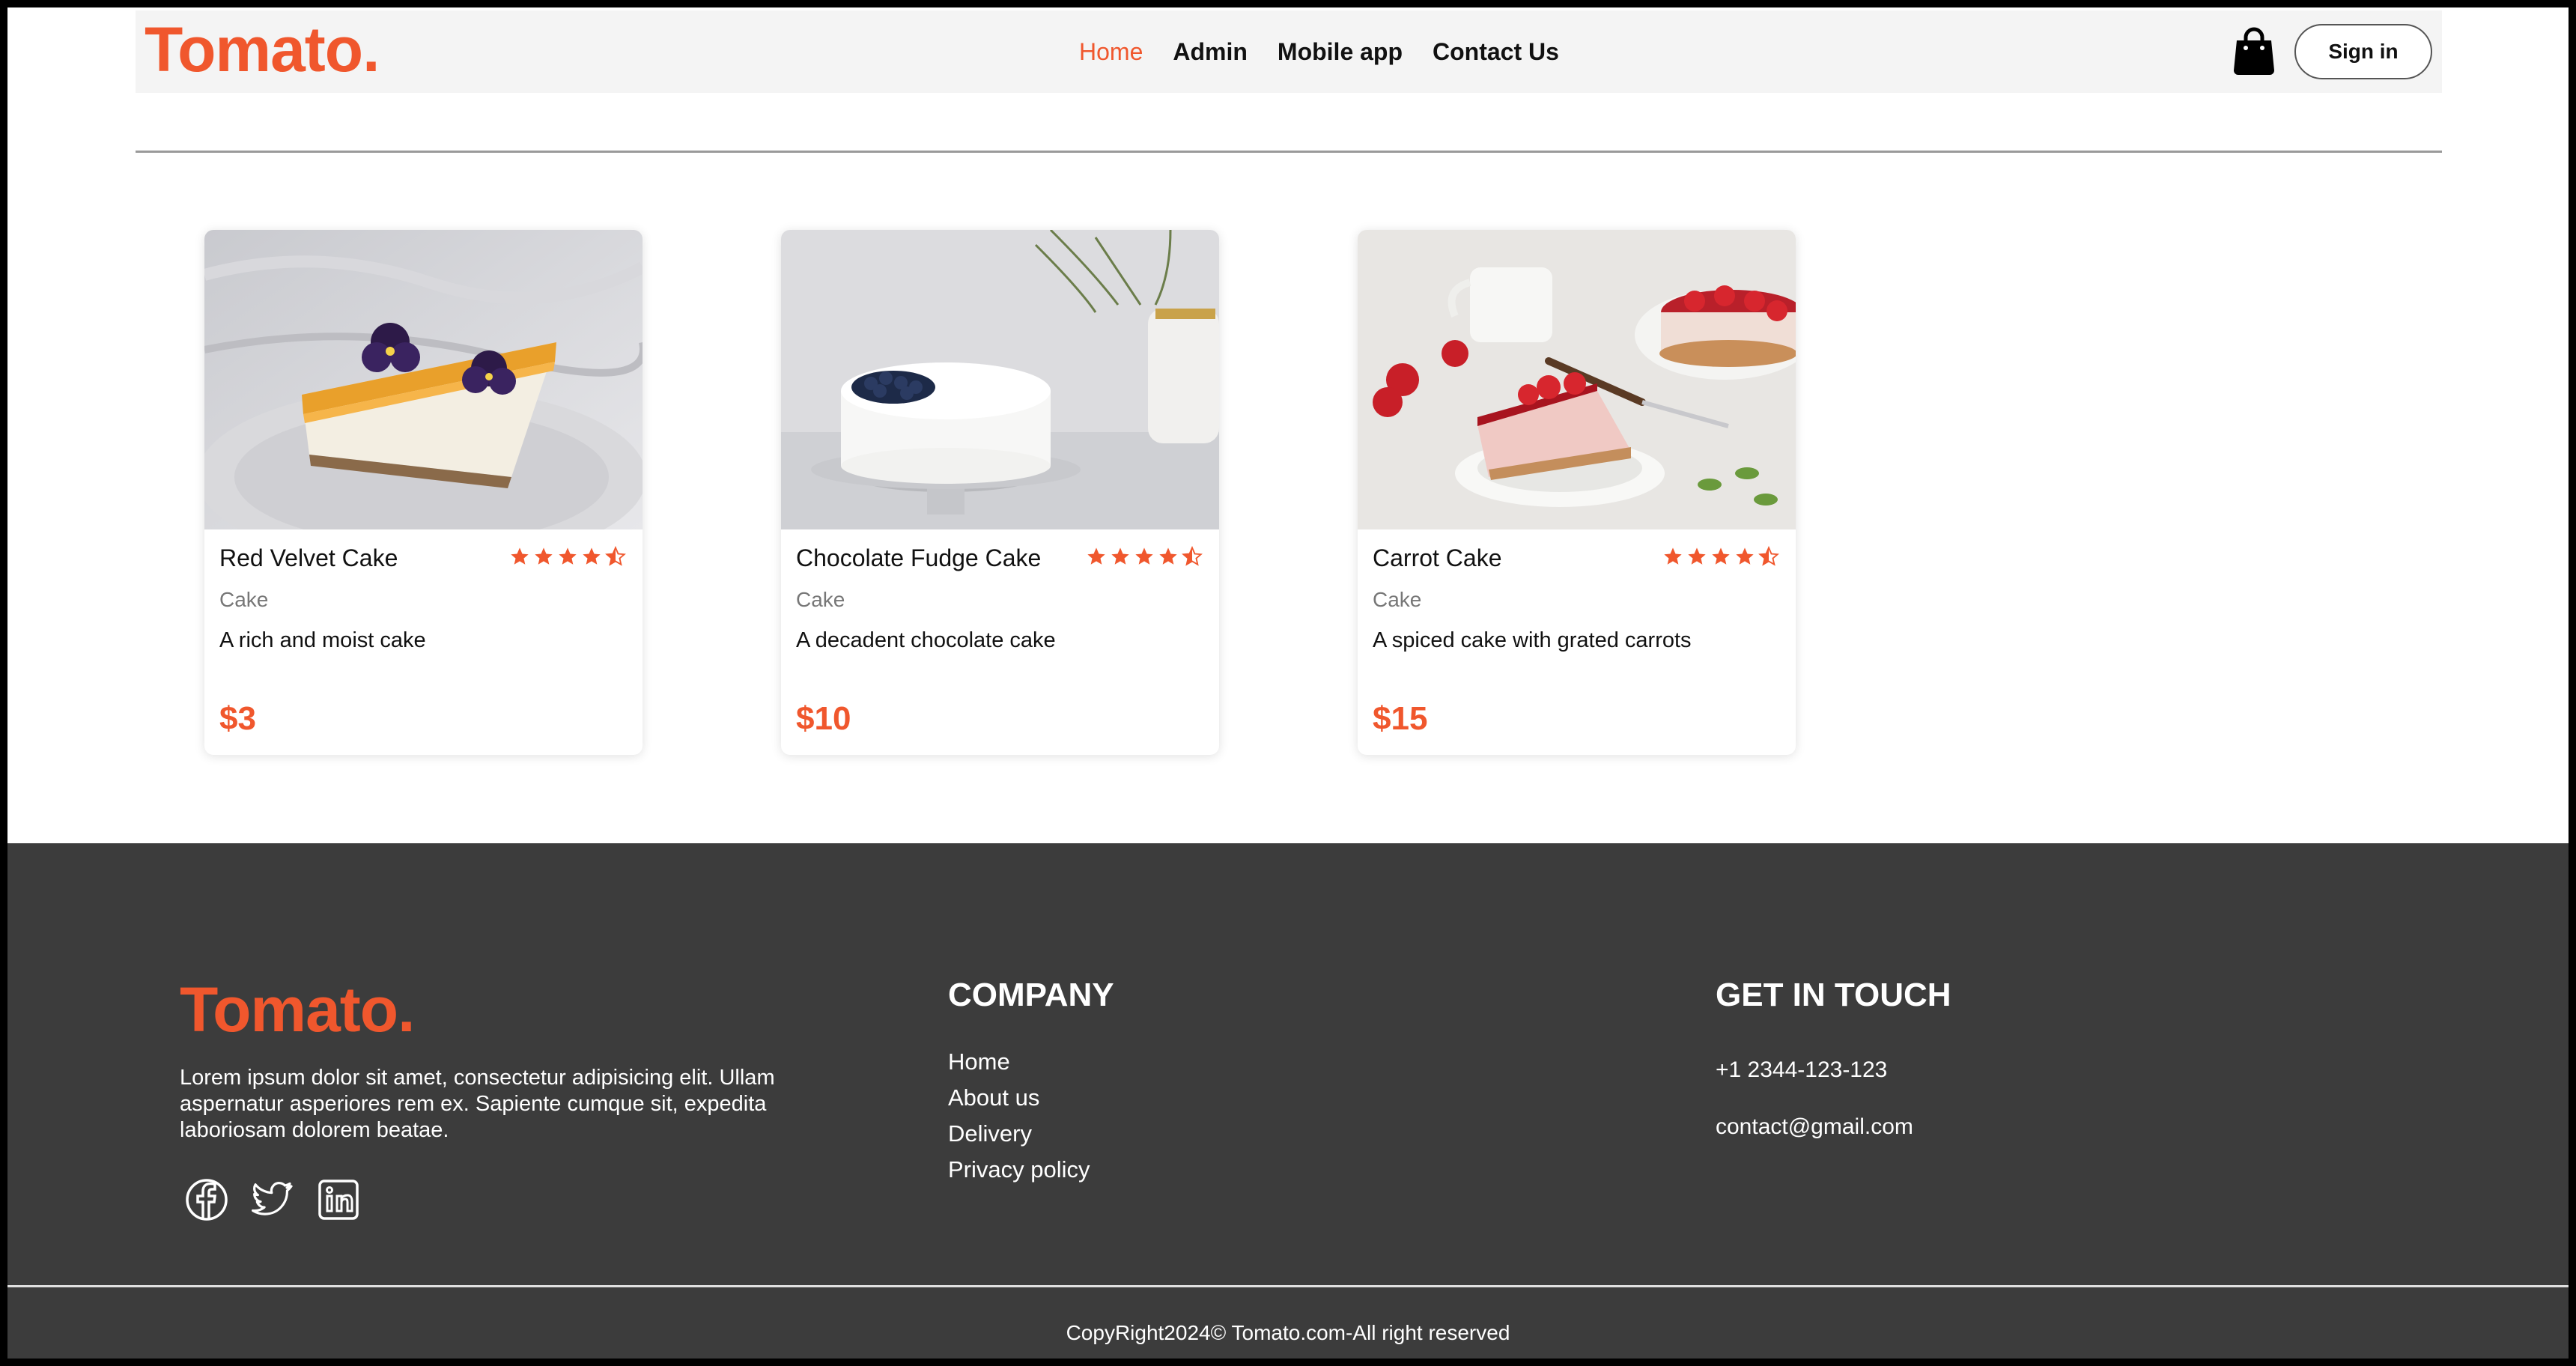  I want to click on footer-link-delivery: Delivery, so click(1019, 1134).